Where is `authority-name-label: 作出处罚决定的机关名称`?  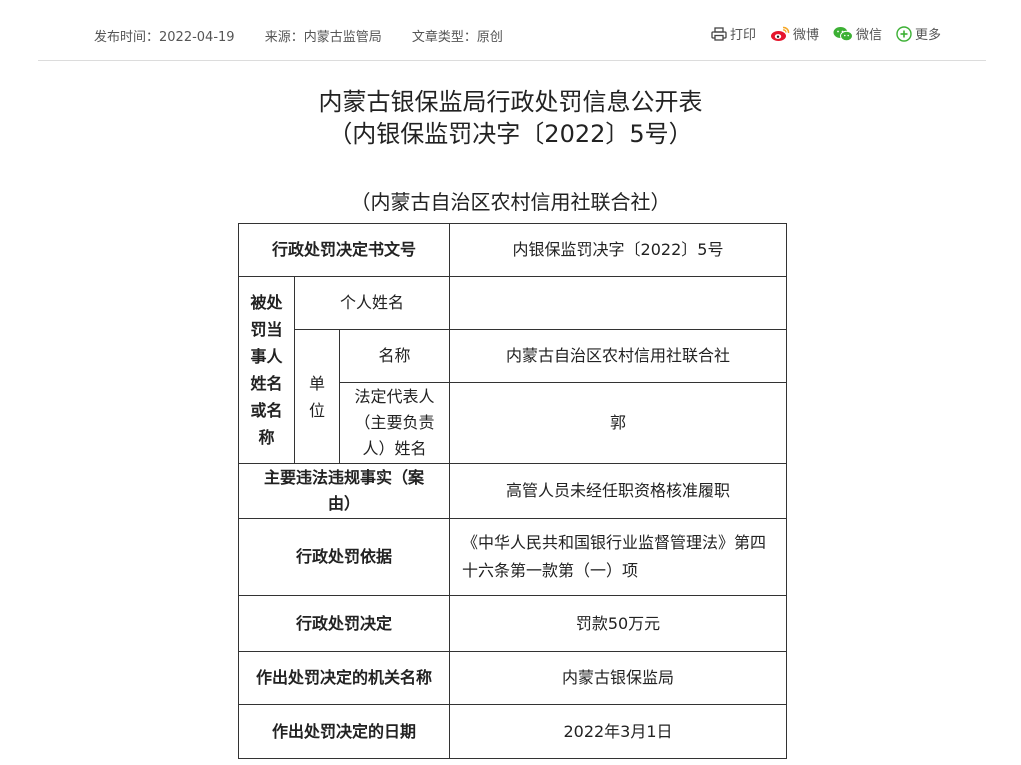
authority-name-label: 作出处罚决定的机关名称 is located at coordinates (344, 678).